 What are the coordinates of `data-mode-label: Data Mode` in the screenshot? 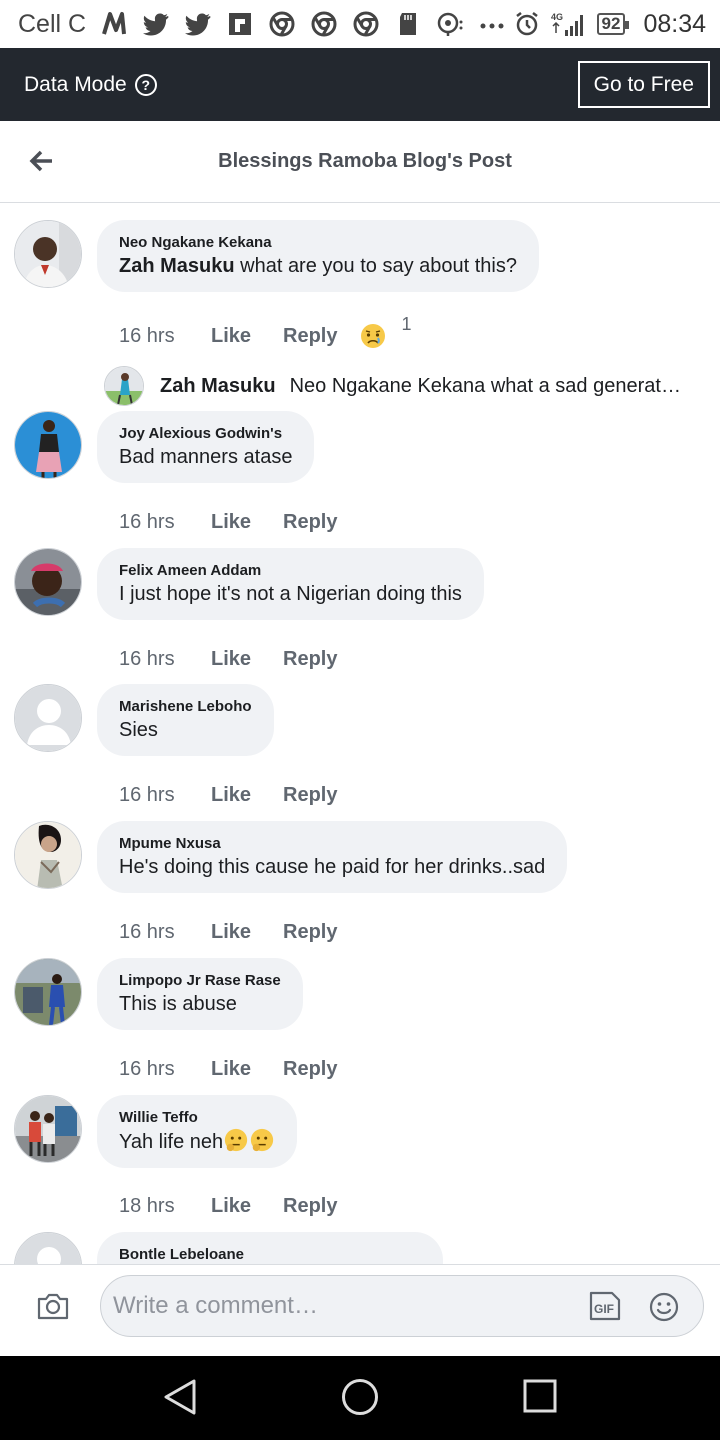 It's located at (75, 84).